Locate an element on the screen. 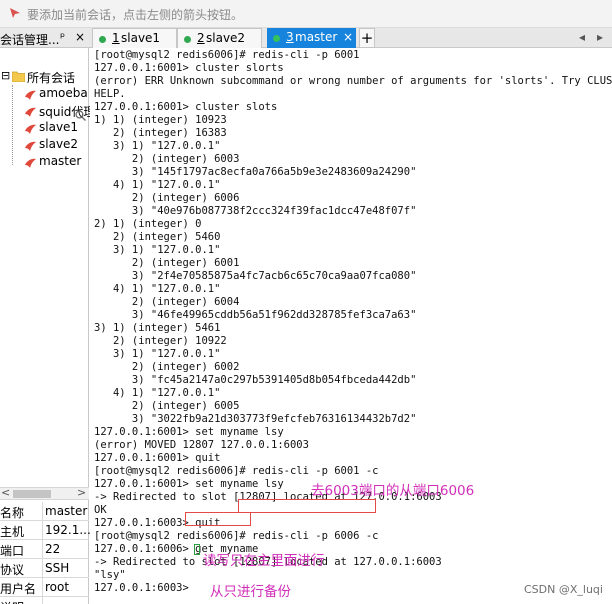 The height and width of the screenshot is (604, 612). terminal-line: 127.0.0.1:6006> get myname is located at coordinates (176, 549).